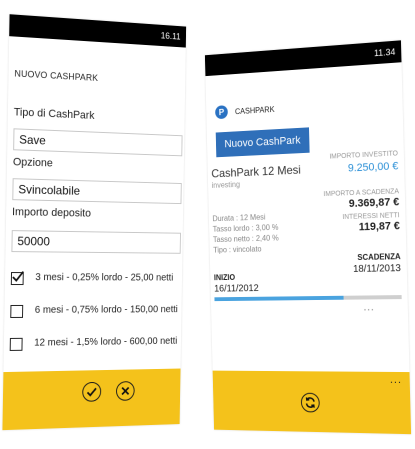 The image size is (415, 449). What do you see at coordinates (385, 52) in the screenshot?
I see `status-time: 11.34` at bounding box center [385, 52].